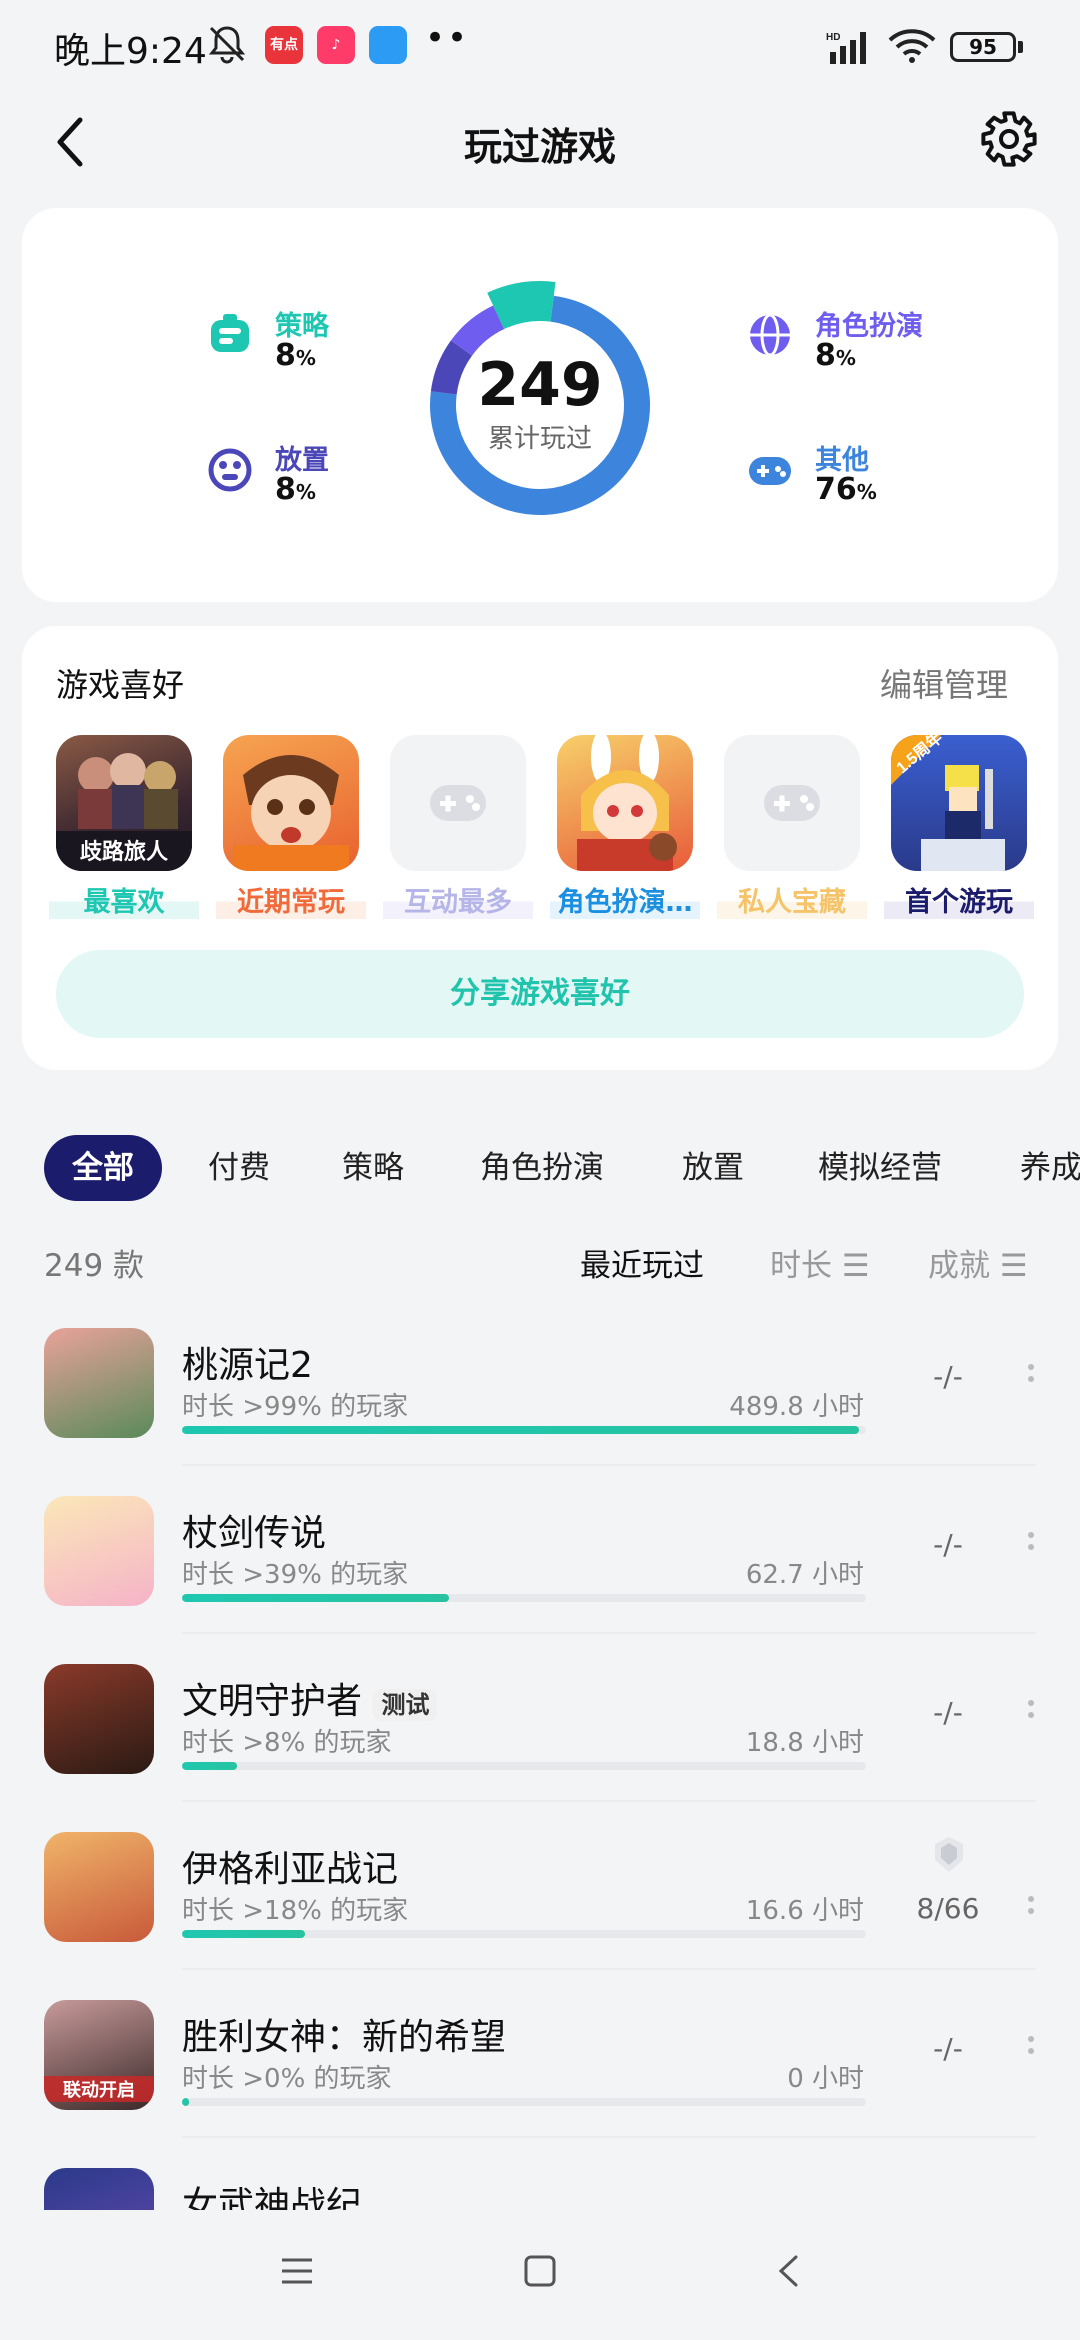 This screenshot has width=1080, height=2340. I want to click on pref-item-5: 1.5周年, so click(959, 803).